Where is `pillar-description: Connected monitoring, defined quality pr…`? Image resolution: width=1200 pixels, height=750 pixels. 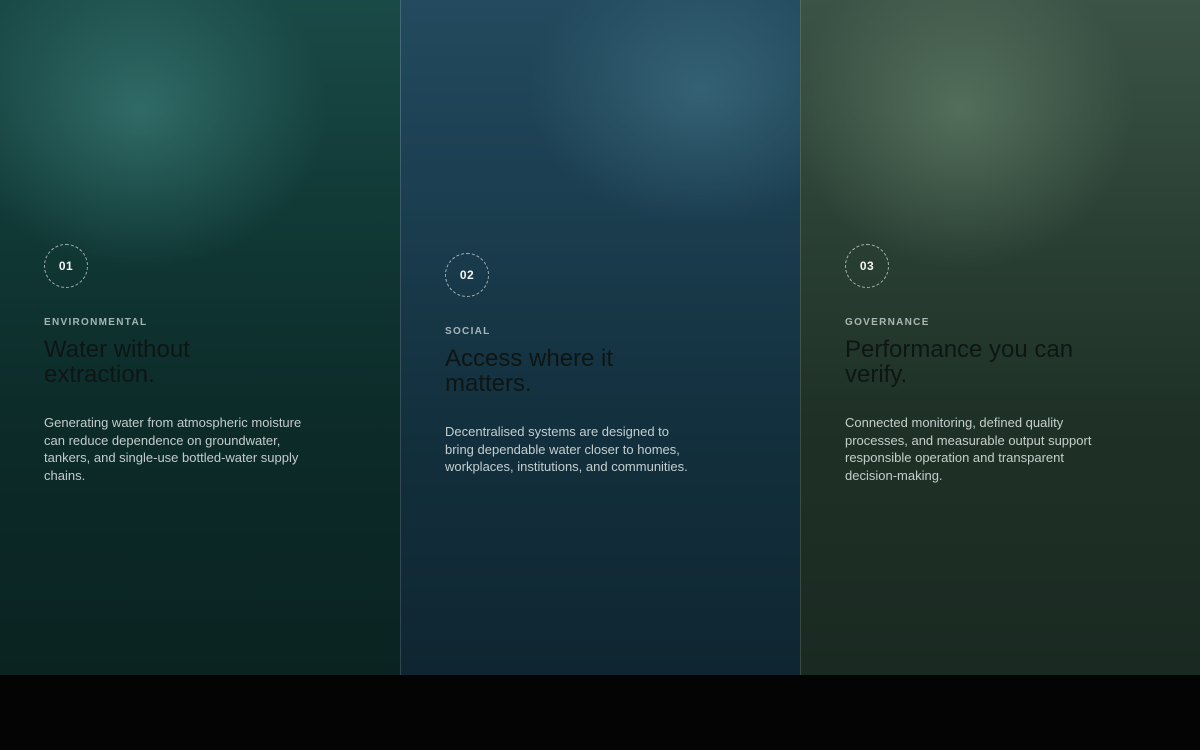 pillar-description: Connected monitoring, defined quality pr… is located at coordinates (968, 449).